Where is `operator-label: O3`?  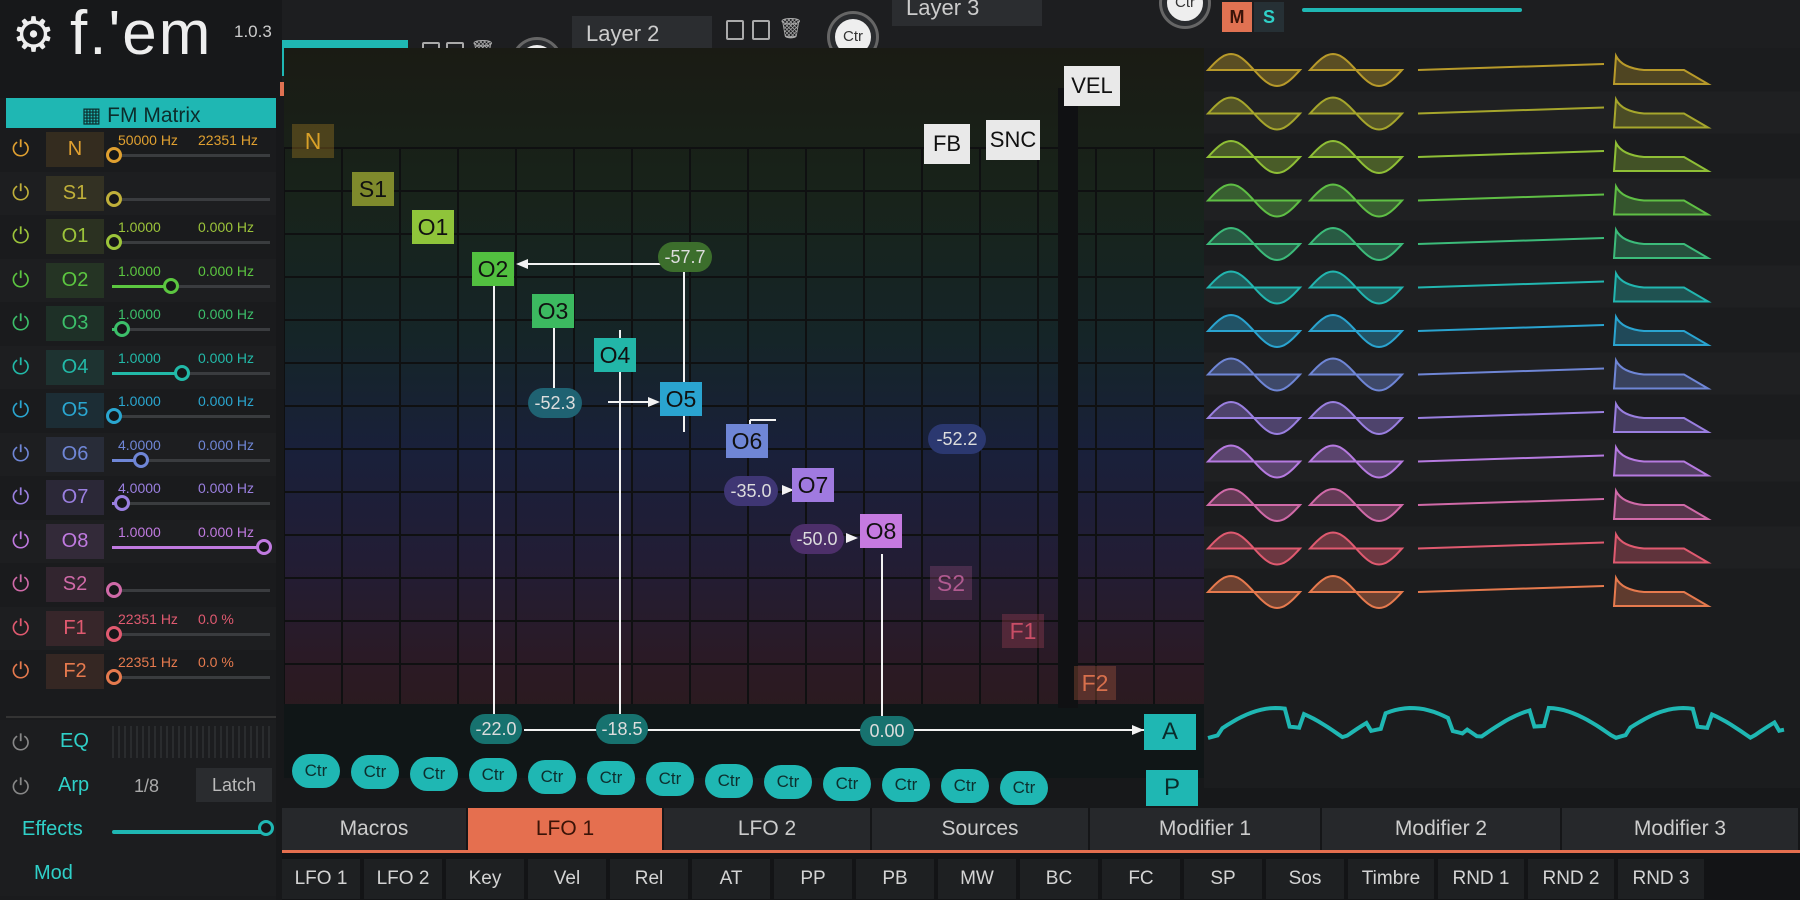
operator-label: O3 is located at coordinates (75, 323).